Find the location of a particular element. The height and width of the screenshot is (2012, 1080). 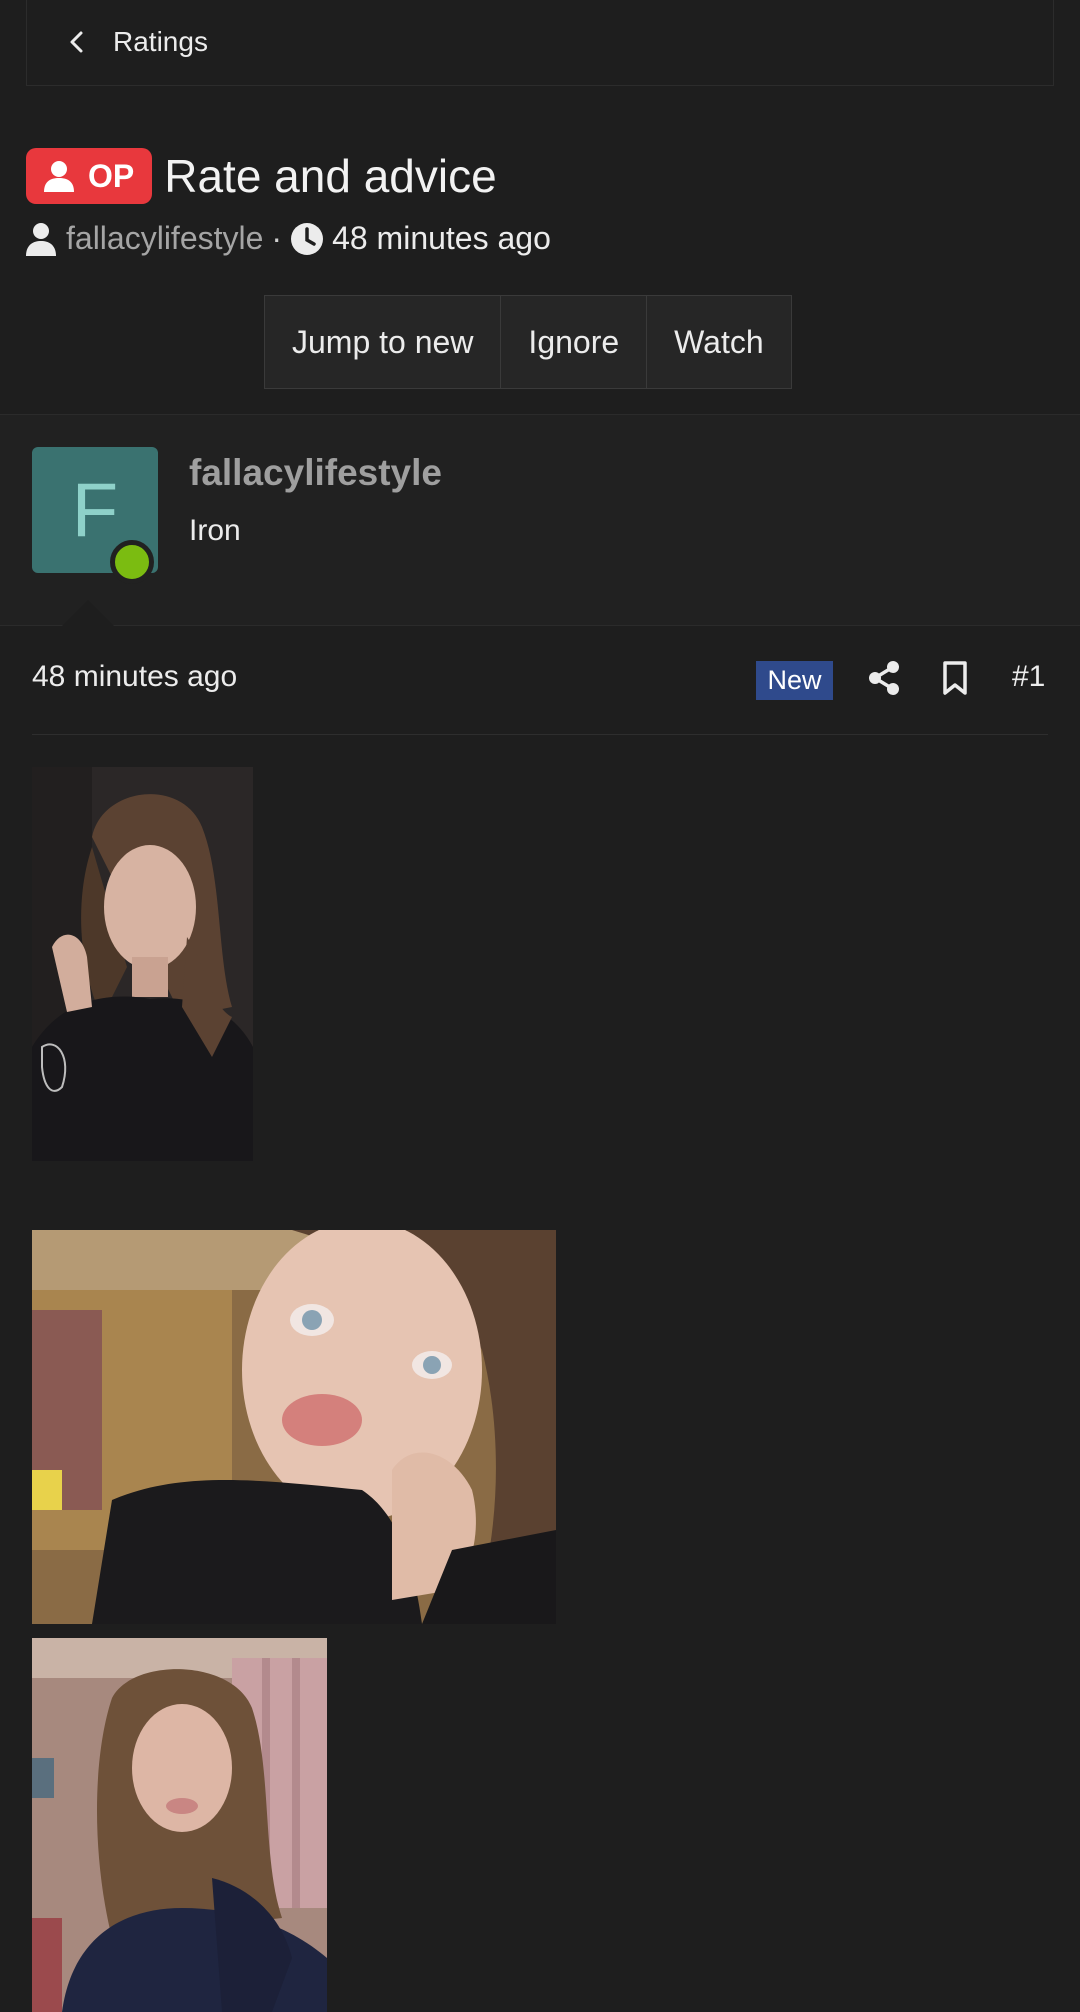

watch-button: Watch is located at coordinates (719, 342).